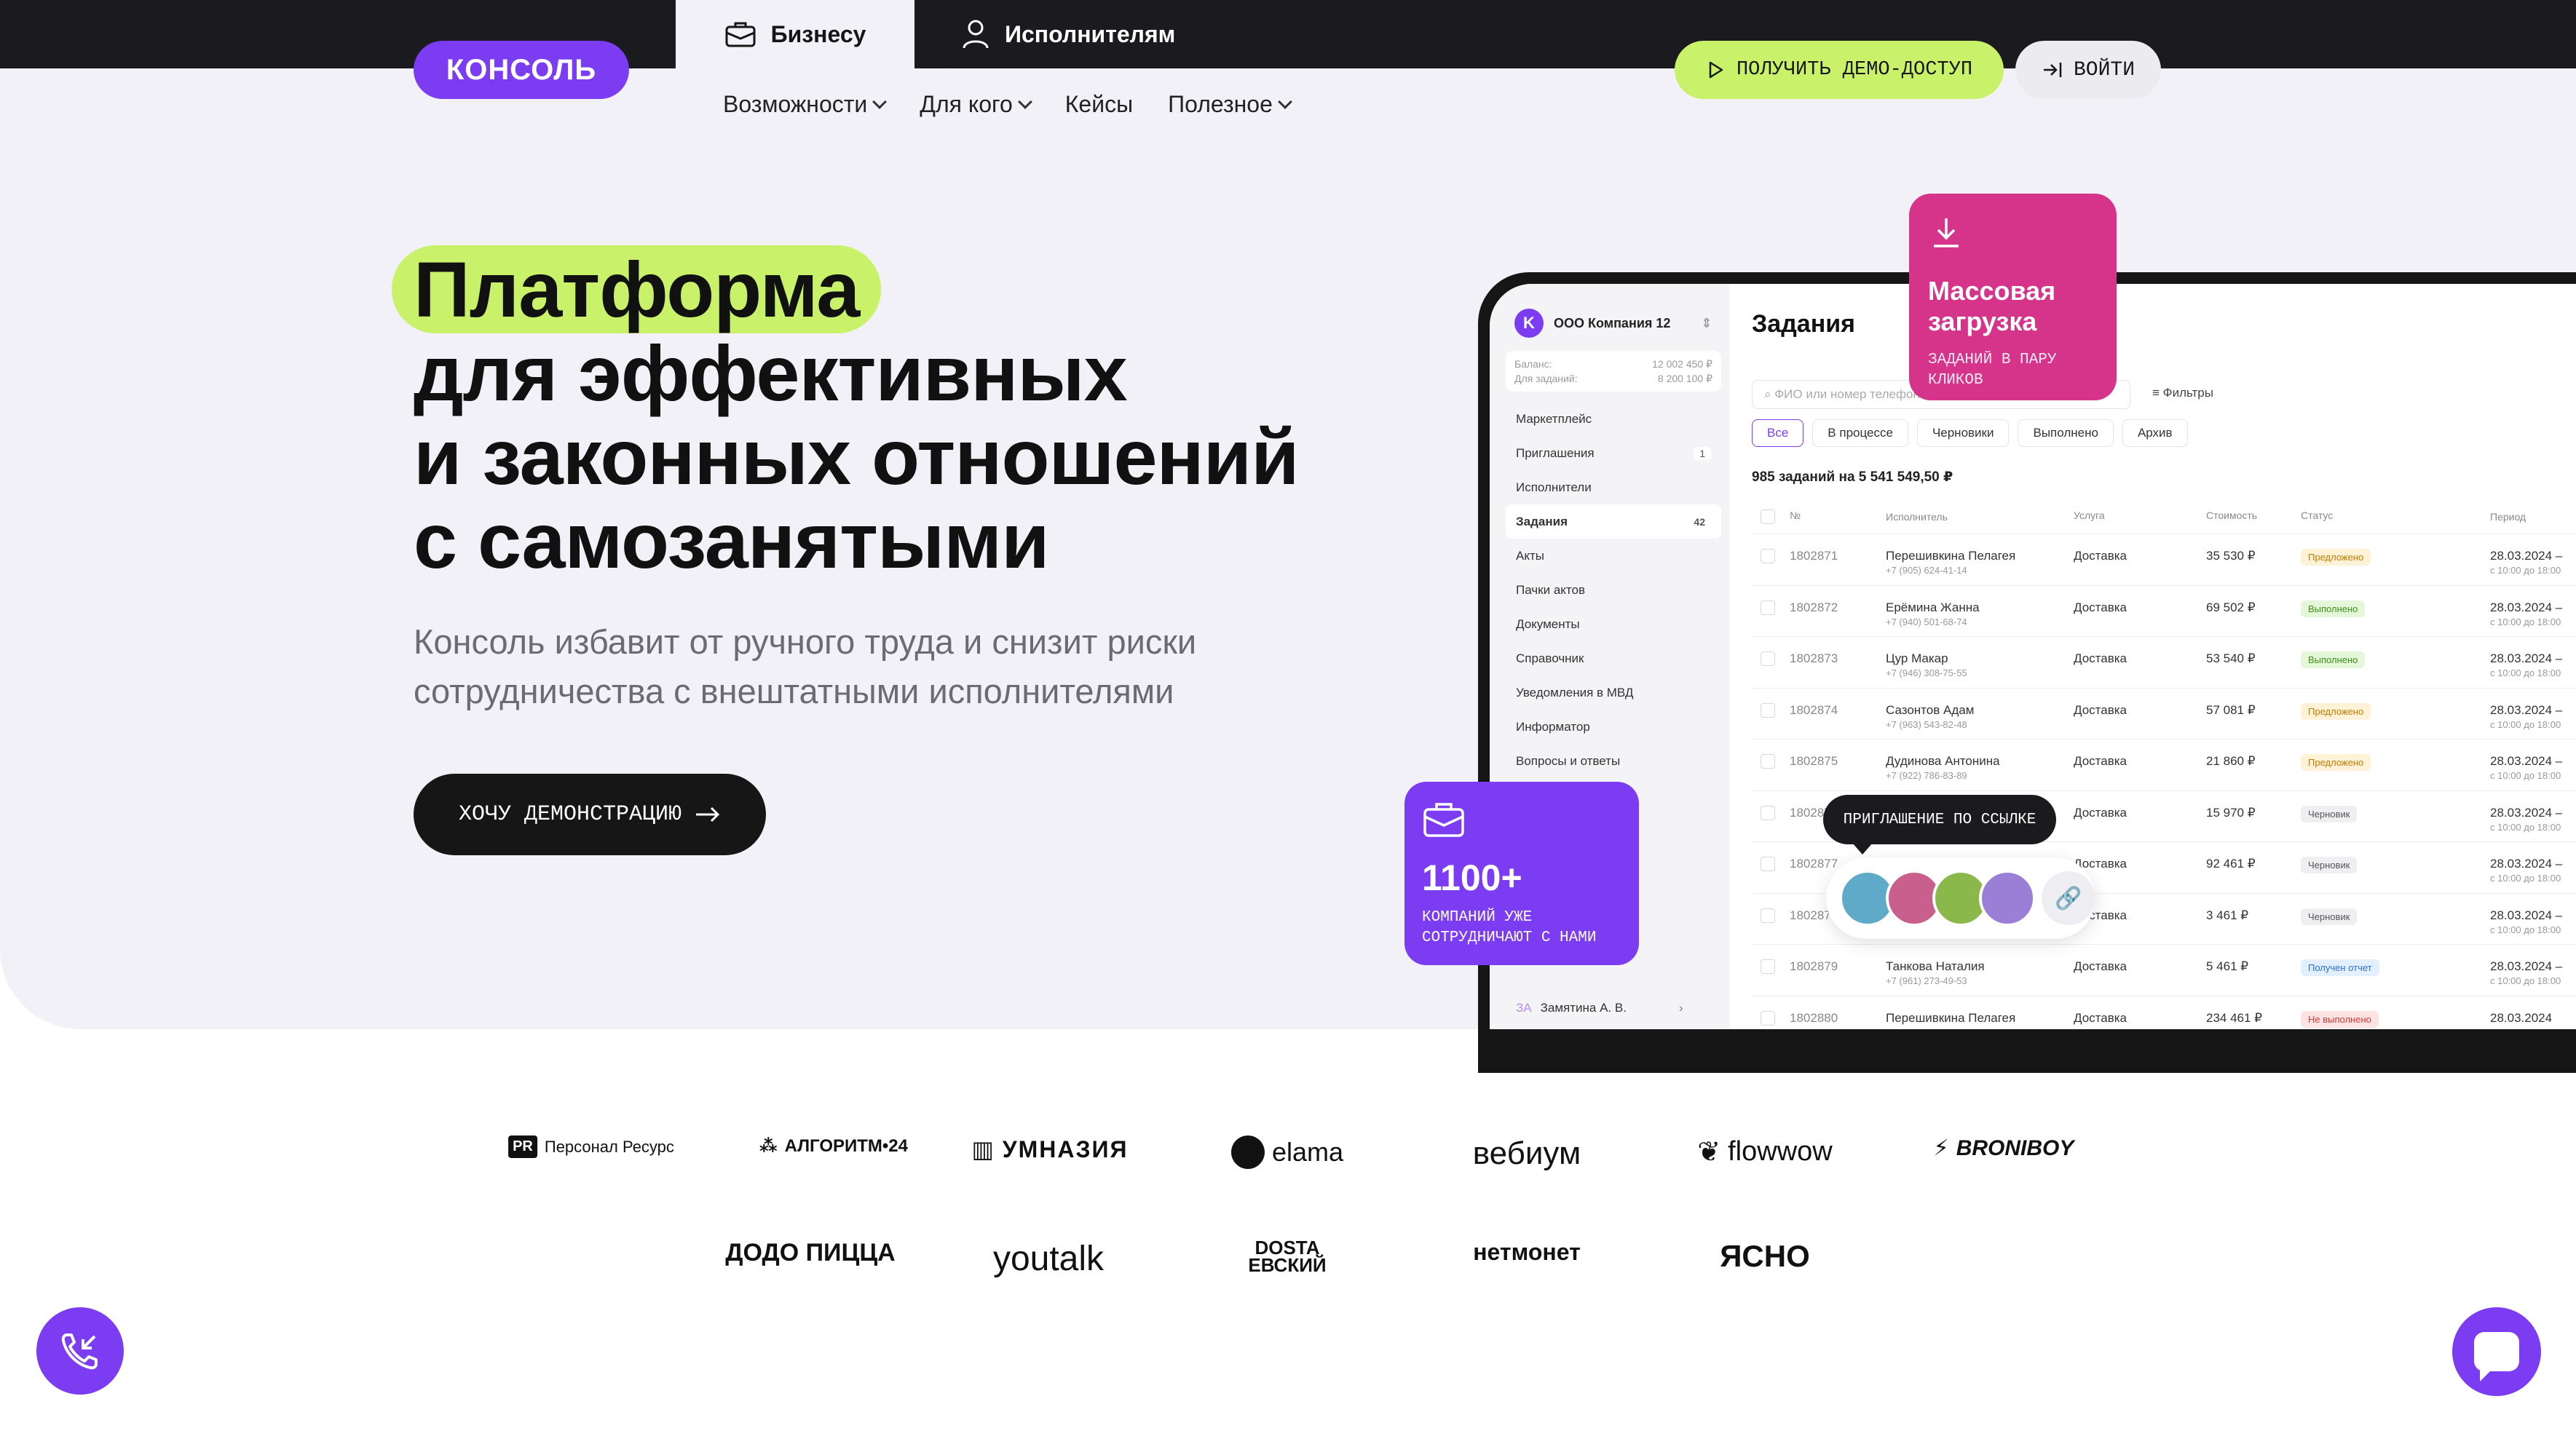 The height and width of the screenshot is (1431, 2576). What do you see at coordinates (1613, 323) in the screenshot?
I see `company-switcher: K ООО Компания 12 ⇕` at bounding box center [1613, 323].